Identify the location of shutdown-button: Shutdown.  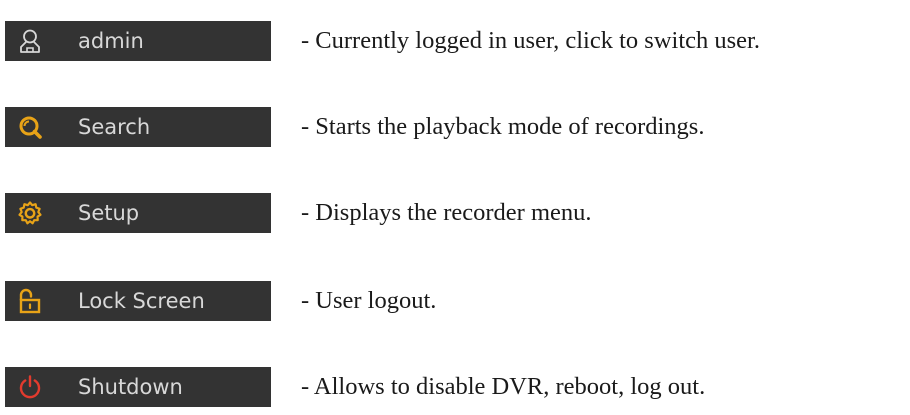
(138, 387).